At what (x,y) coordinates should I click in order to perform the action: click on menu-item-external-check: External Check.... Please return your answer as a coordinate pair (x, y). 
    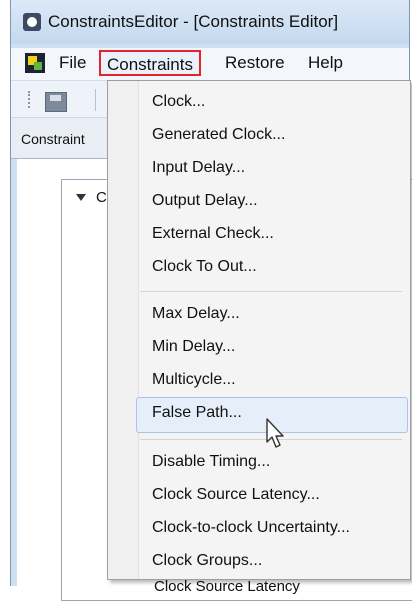
    Looking at the image, I should click on (213, 234).